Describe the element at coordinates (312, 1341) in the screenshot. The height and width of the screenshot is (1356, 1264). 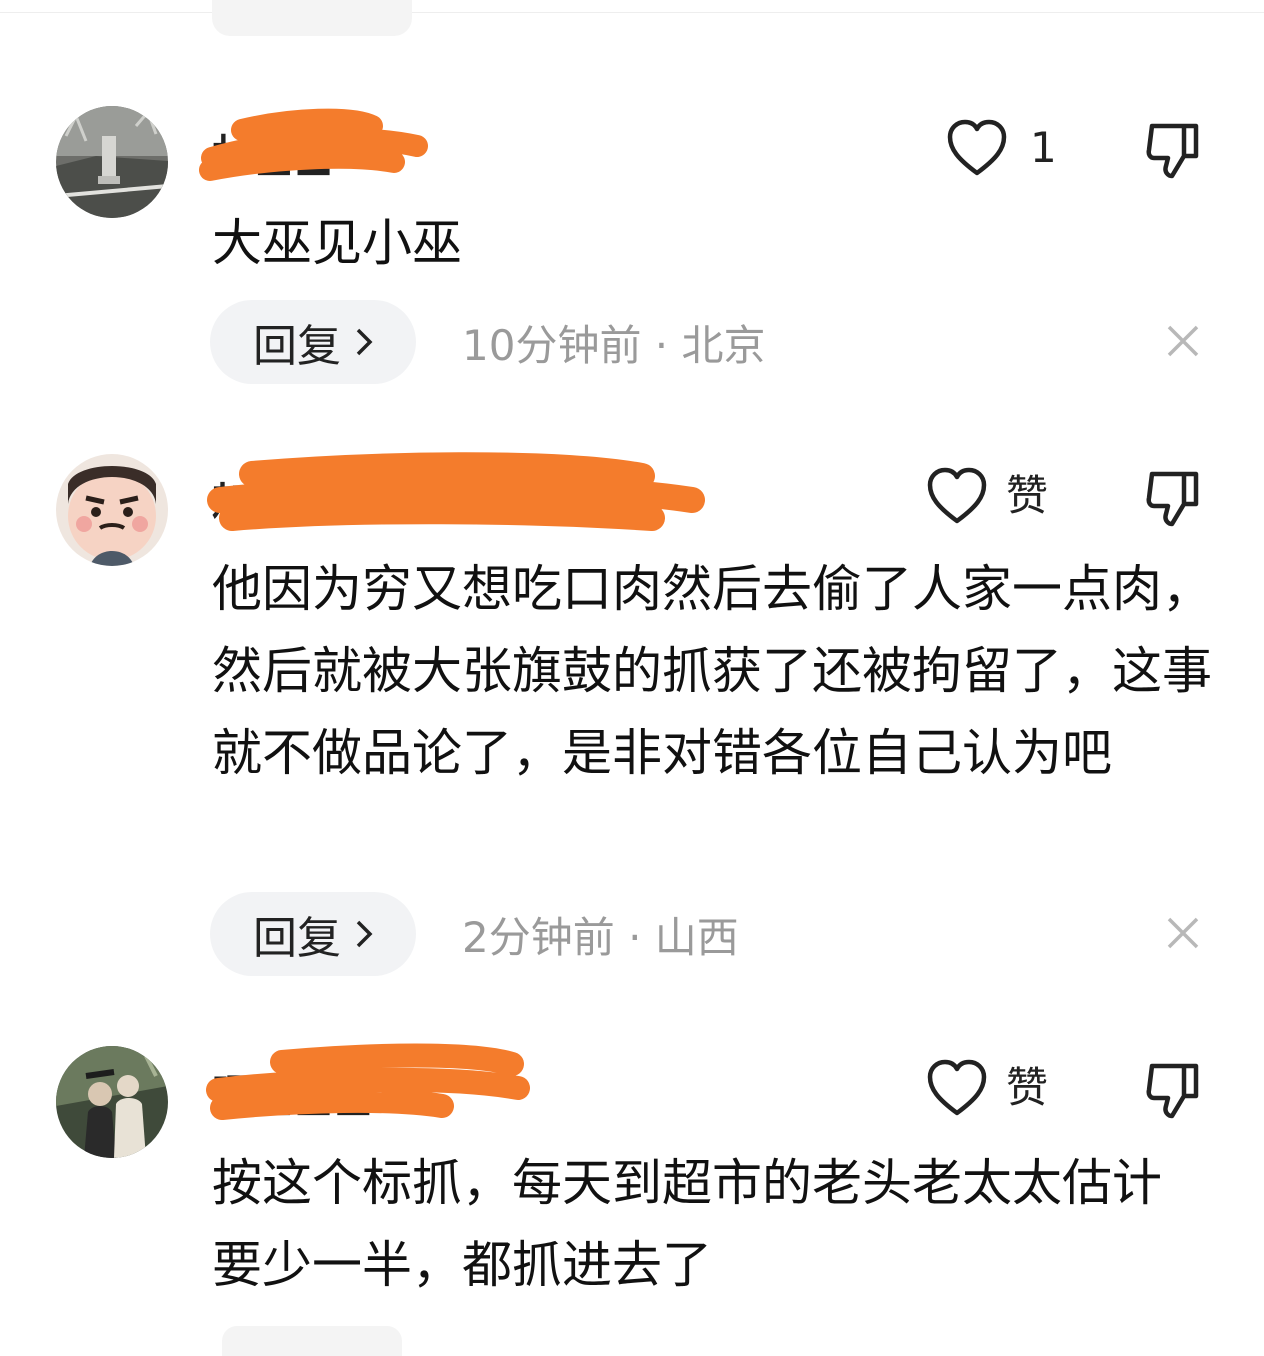
I see `next-reply-pill` at that location.